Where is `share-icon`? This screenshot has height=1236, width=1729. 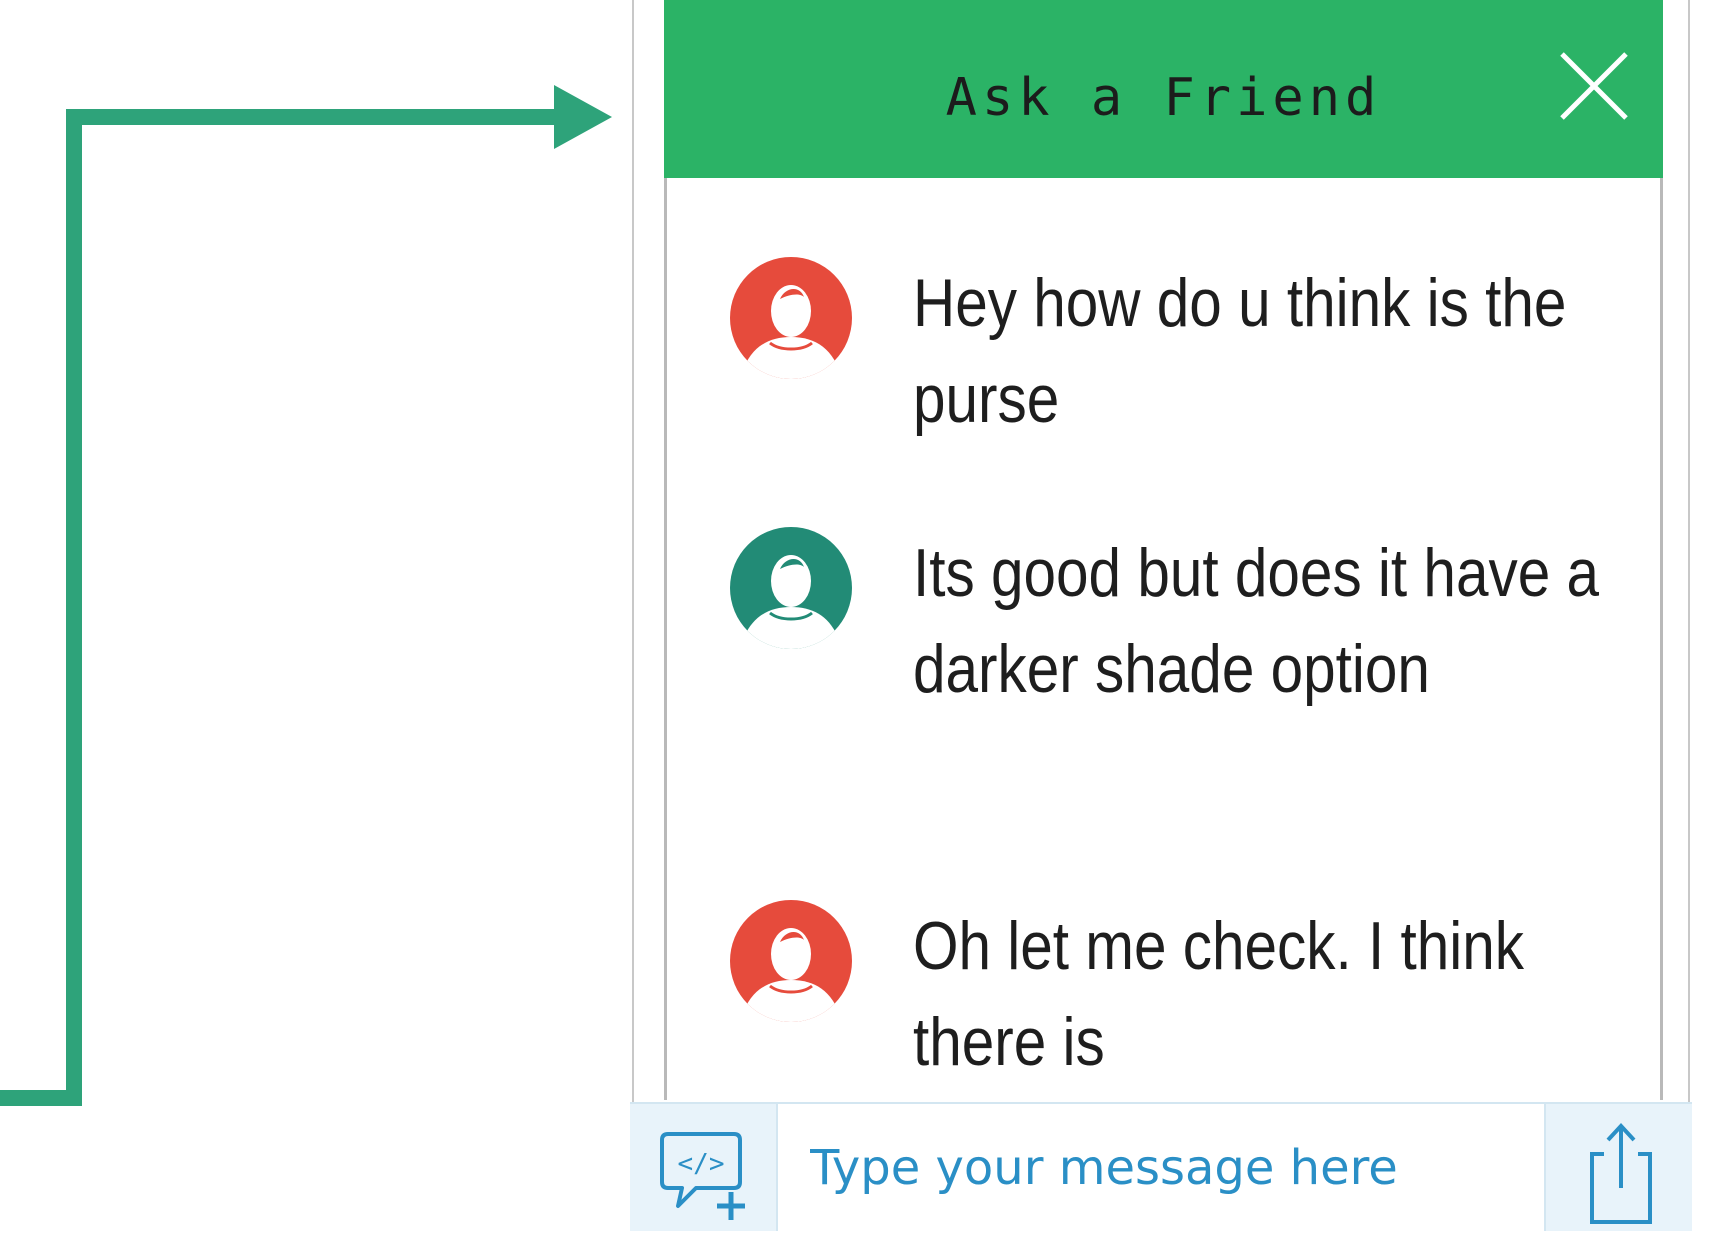 share-icon is located at coordinates (1621, 1173).